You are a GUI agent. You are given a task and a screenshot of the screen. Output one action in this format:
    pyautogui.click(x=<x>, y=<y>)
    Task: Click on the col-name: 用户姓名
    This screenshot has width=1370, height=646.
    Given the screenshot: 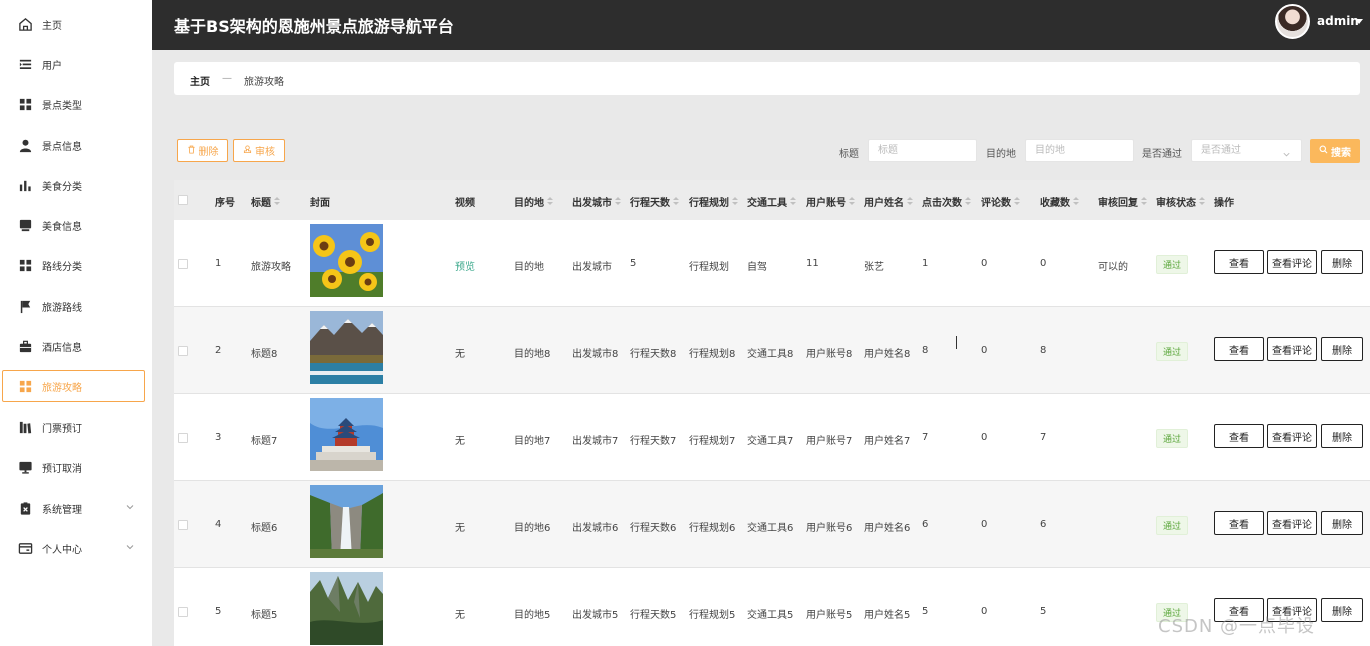 What is the action you would take?
    pyautogui.click(x=888, y=201)
    